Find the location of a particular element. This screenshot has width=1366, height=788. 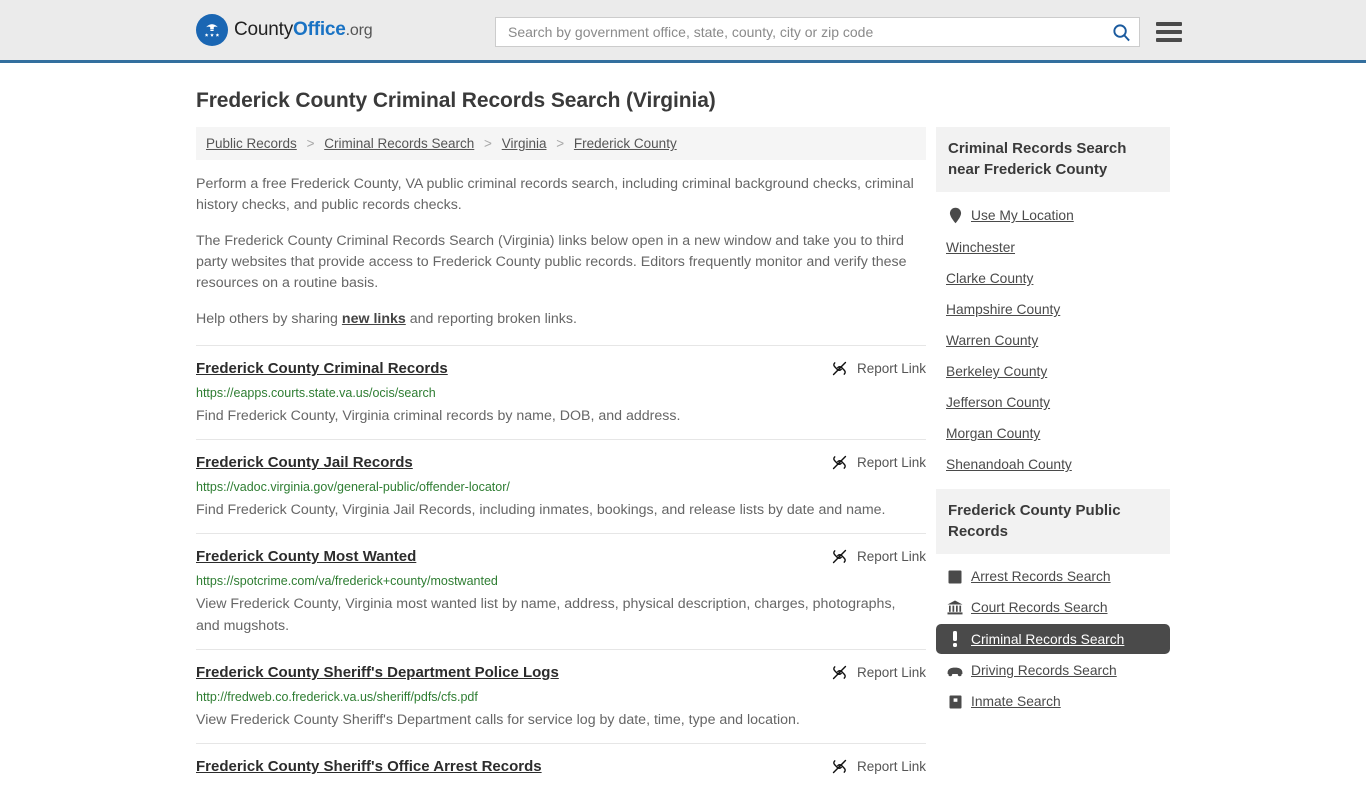

sidebar-item-winchester: Winchester is located at coordinates (1053, 247).